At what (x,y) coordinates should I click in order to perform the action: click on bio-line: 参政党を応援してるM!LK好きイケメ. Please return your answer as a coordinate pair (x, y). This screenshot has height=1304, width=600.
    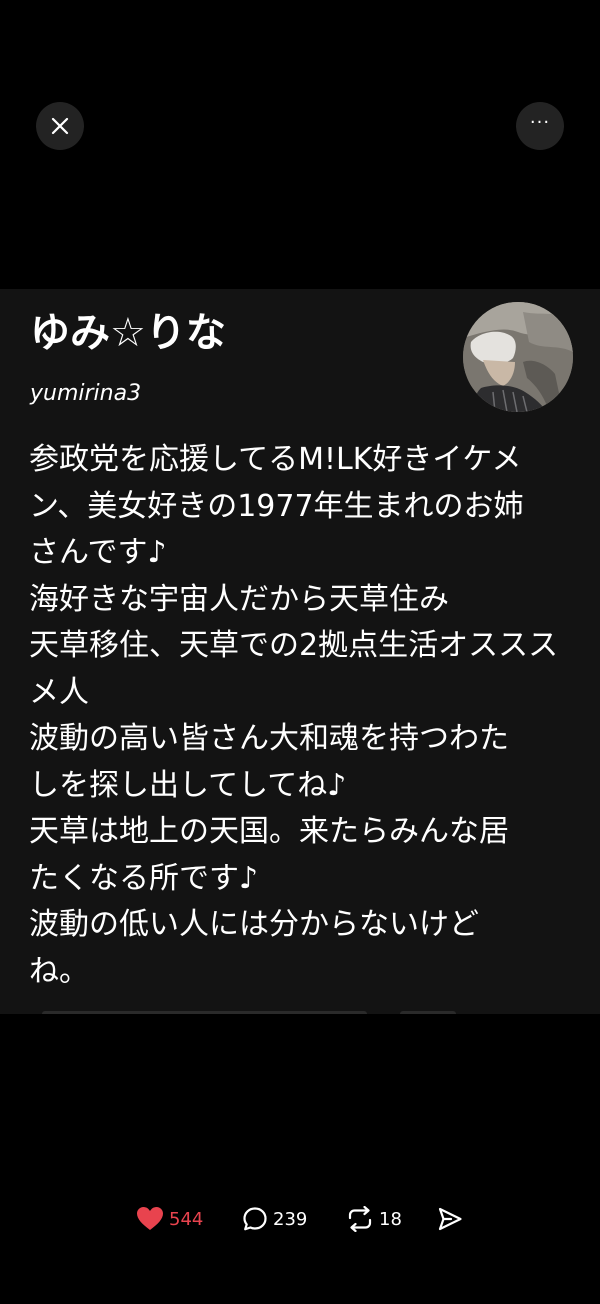
    Looking at the image, I should click on (275, 459).